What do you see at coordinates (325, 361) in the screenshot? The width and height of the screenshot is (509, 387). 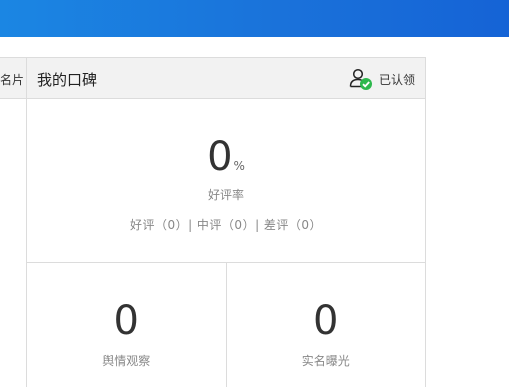 I see `stat-real-name-exposure-label: 实名曝光` at bounding box center [325, 361].